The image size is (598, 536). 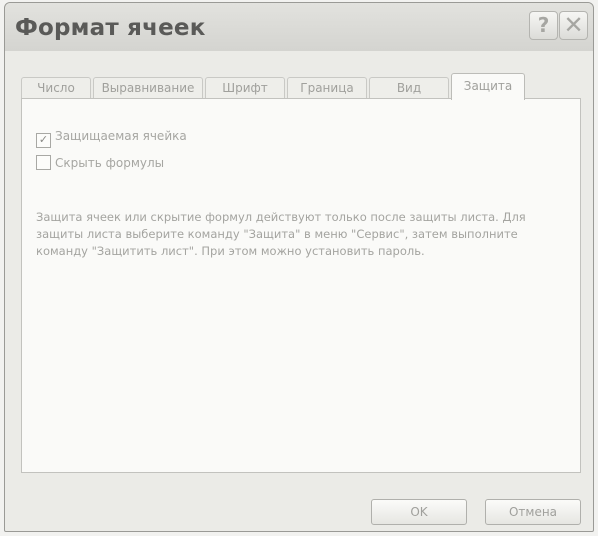 What do you see at coordinates (573, 25) in the screenshot?
I see `close-button: ✕` at bounding box center [573, 25].